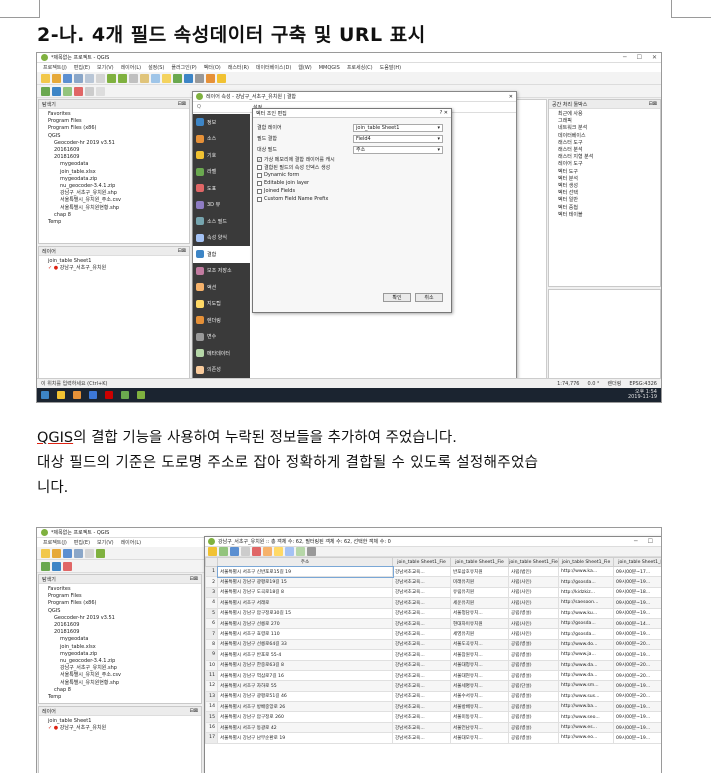 The width and height of the screenshot is (711, 773). What do you see at coordinates (479, 571) in the screenshot?
I see `table-cell: 반포삼호유치원` at bounding box center [479, 571].